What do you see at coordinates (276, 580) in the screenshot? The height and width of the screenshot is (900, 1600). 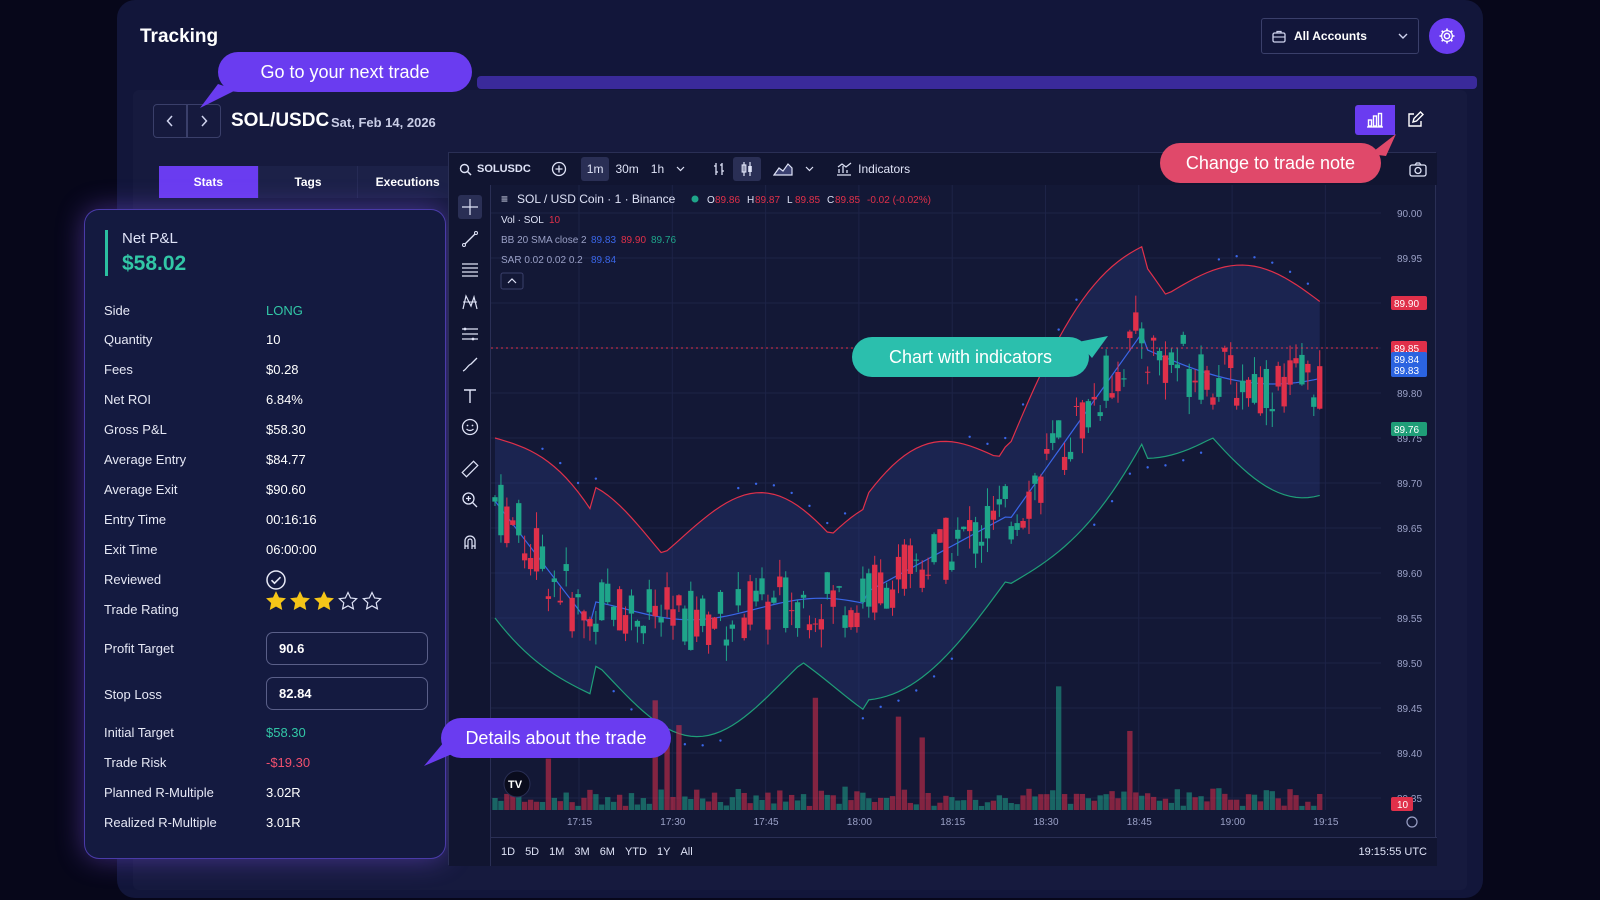 I see `reviewed-check-icon` at bounding box center [276, 580].